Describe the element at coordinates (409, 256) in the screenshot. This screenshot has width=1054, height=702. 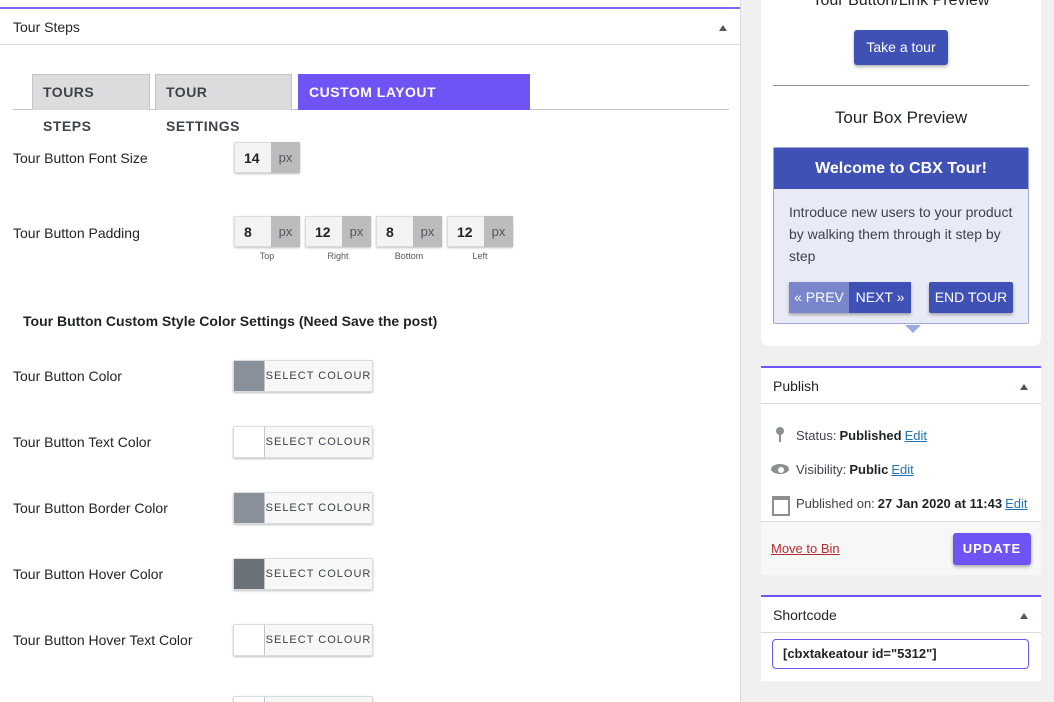
I see `padding-bottom-caption: Bottom` at that location.